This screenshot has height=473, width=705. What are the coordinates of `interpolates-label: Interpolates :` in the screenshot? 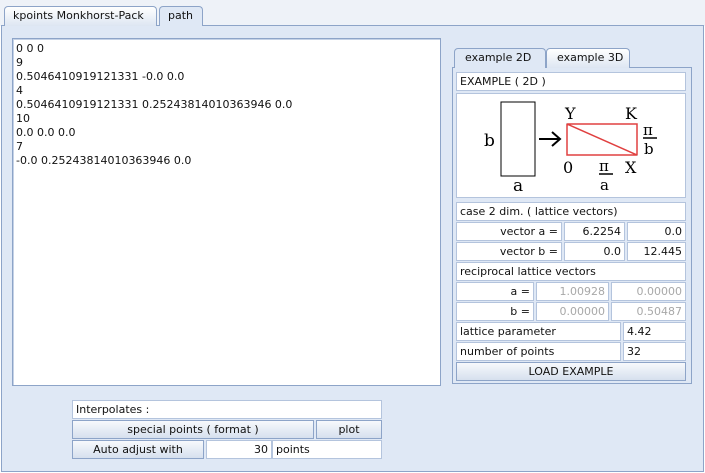 It's located at (227, 409).